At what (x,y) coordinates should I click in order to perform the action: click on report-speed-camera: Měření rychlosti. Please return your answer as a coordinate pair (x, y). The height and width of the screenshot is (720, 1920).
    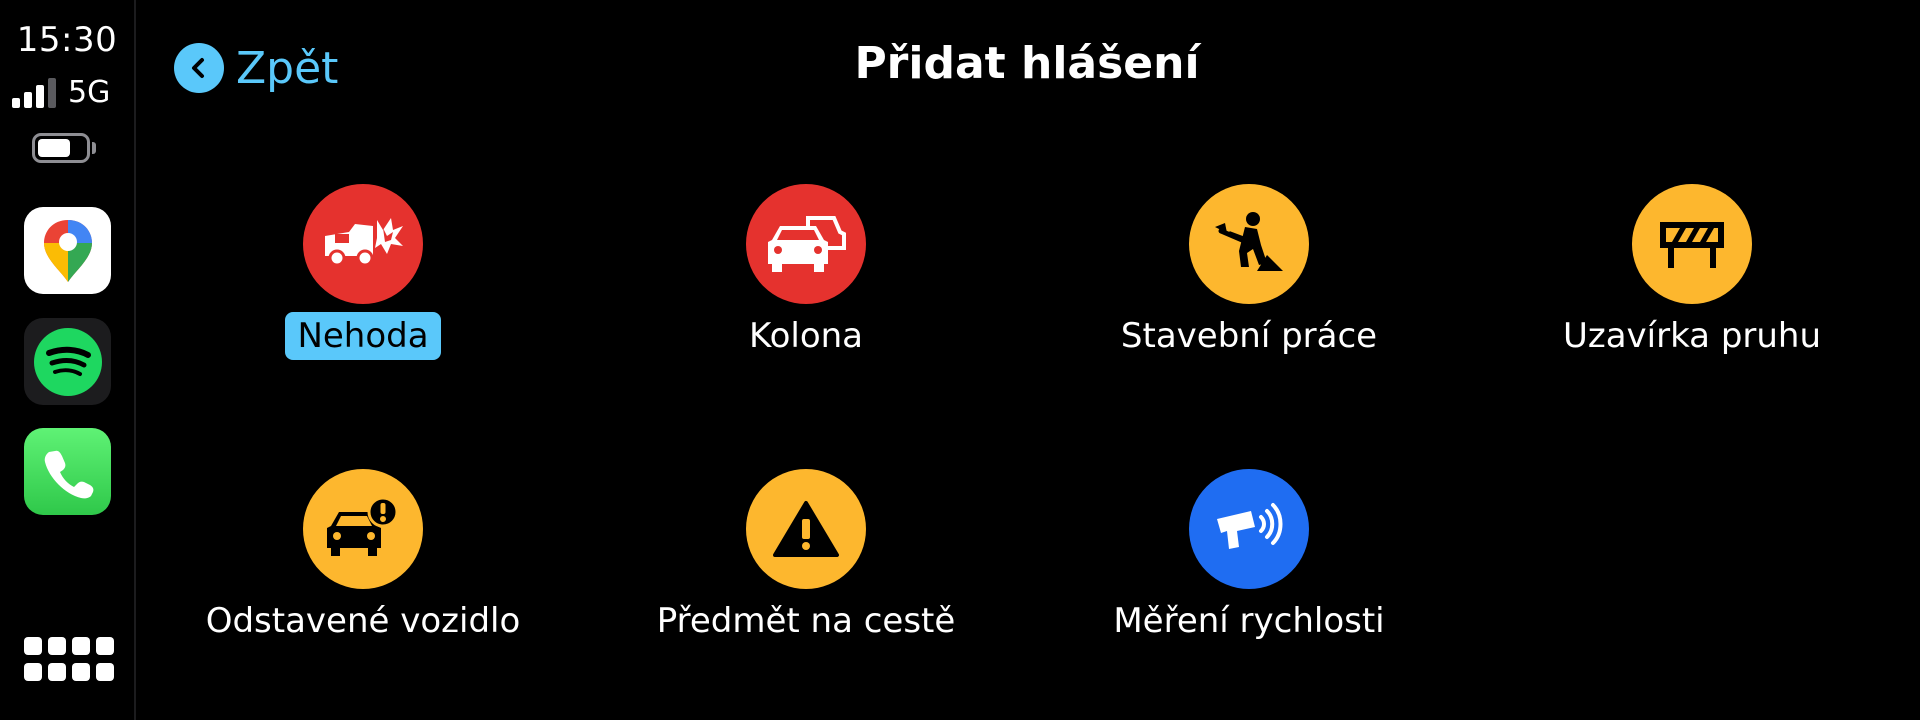
    Looking at the image, I should click on (1249, 584).